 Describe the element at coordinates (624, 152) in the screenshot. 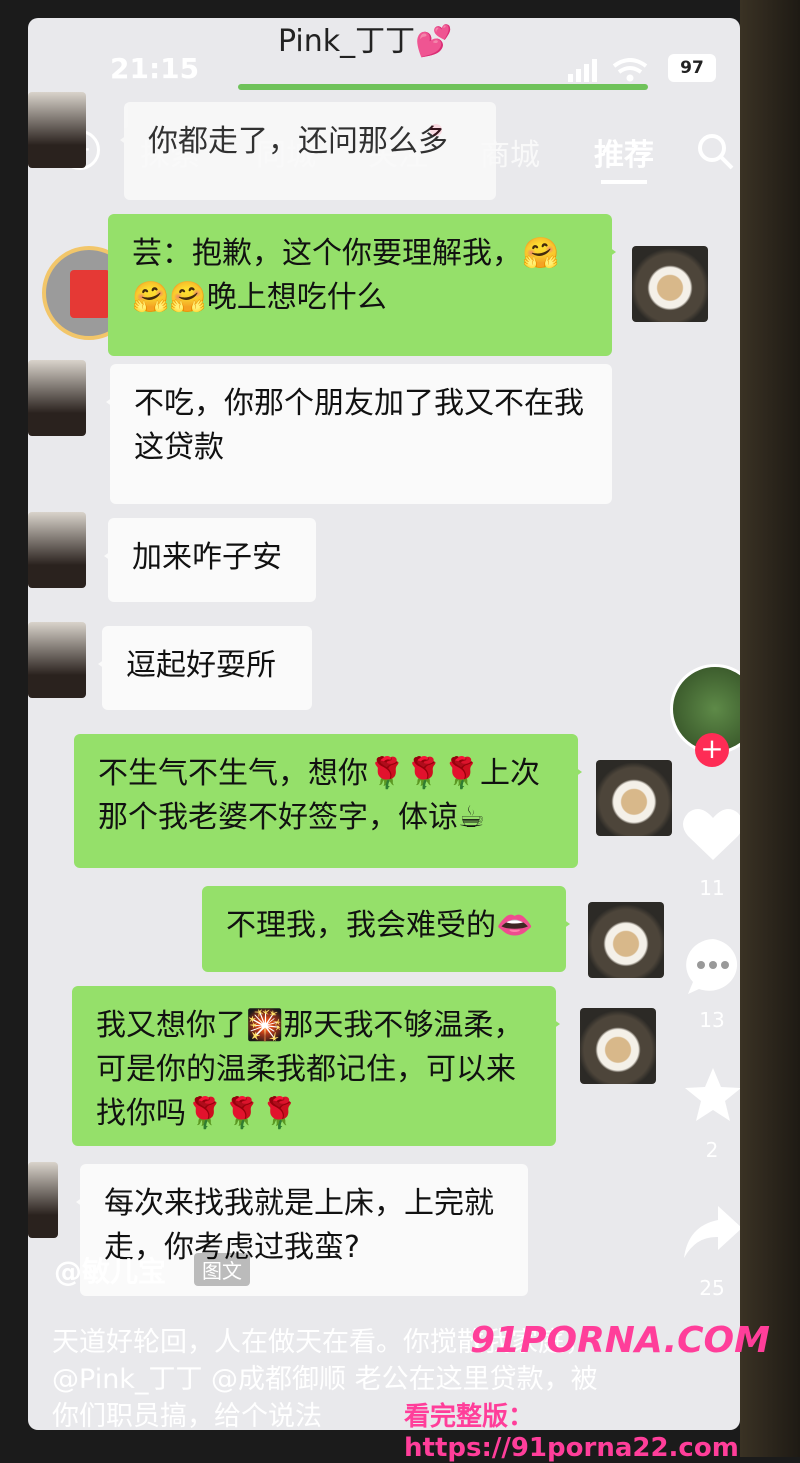

I see `tab-recommend: 推荐` at that location.